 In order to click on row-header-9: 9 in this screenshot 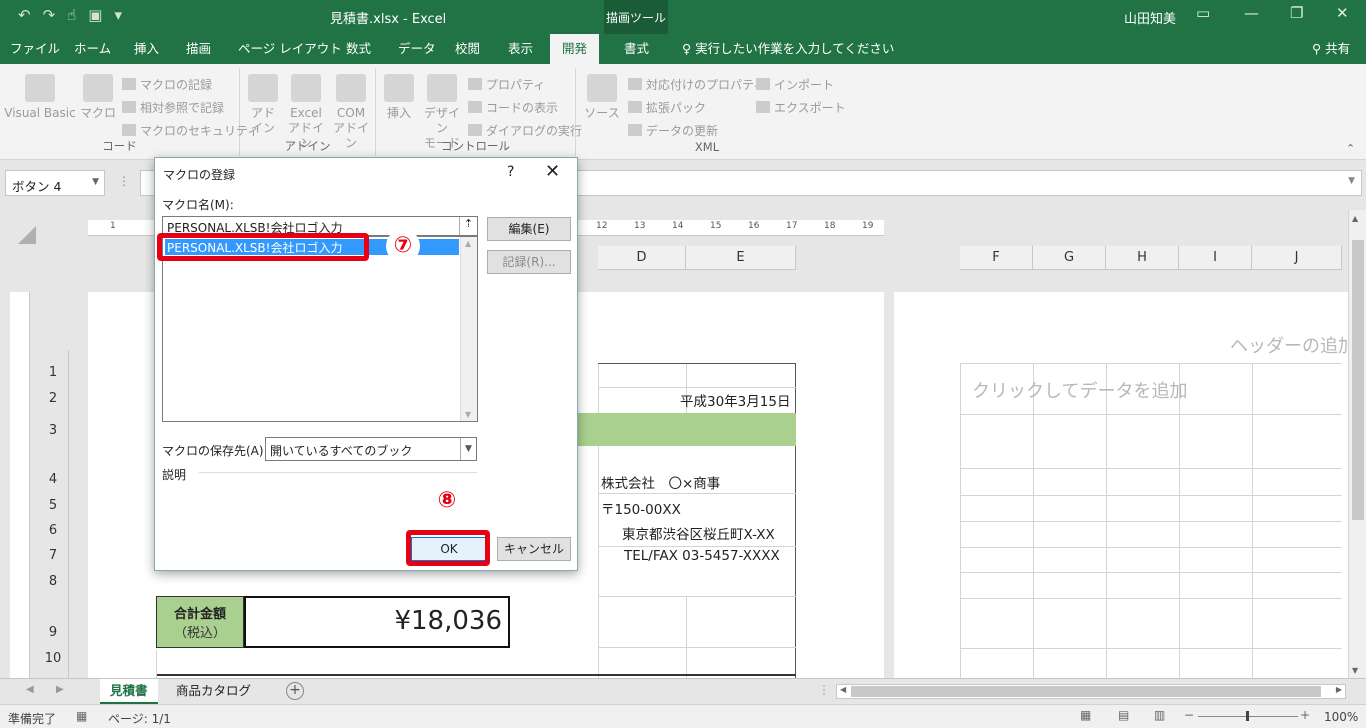, I will do `click(53, 632)`.